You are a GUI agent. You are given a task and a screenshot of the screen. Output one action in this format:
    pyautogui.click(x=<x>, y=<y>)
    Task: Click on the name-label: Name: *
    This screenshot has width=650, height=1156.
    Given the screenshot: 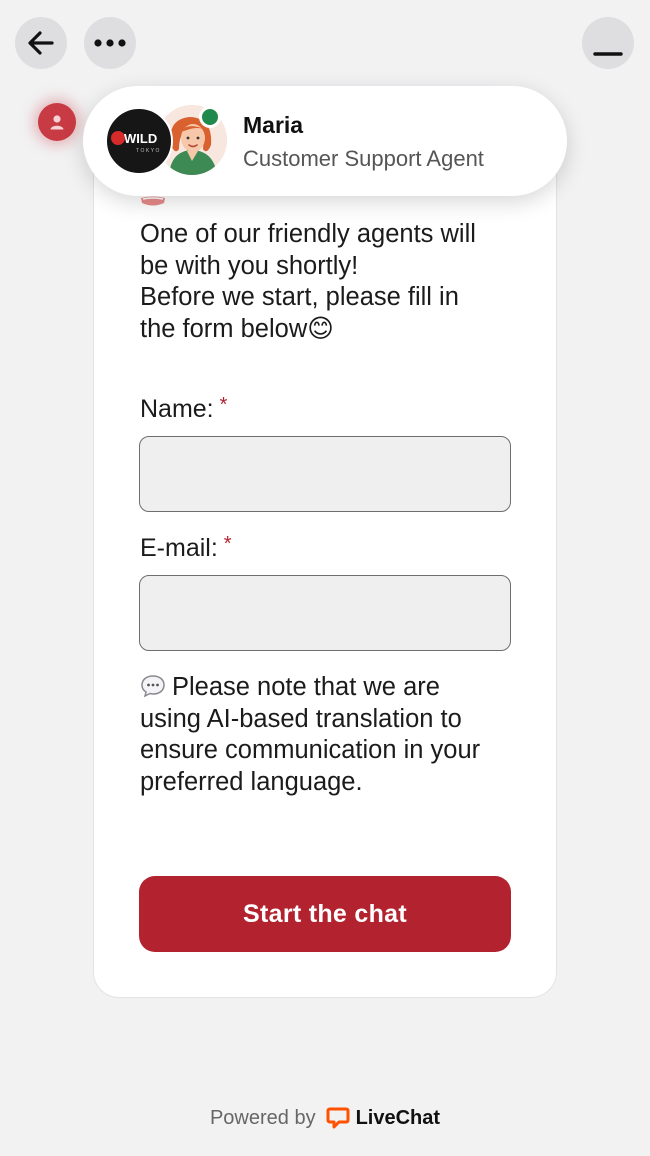 What is the action you would take?
    pyautogui.click(x=183, y=409)
    